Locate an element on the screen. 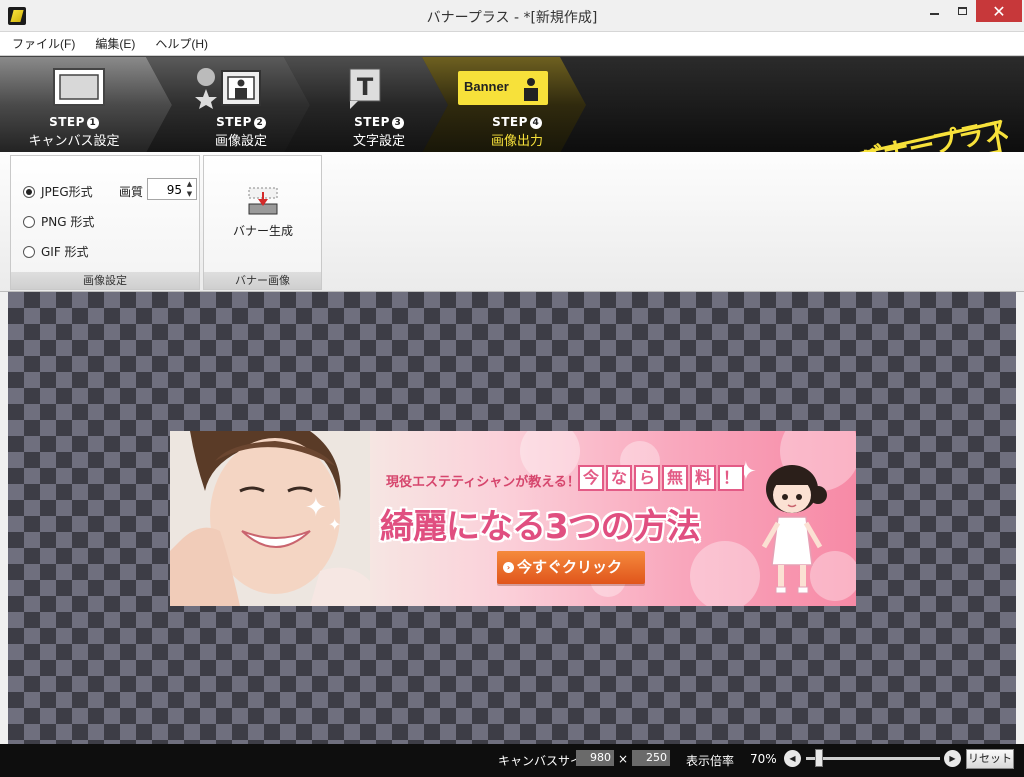 Image resolution: width=1024 pixels, height=777 pixels. radio-indicator-gif is located at coordinates (29, 251).